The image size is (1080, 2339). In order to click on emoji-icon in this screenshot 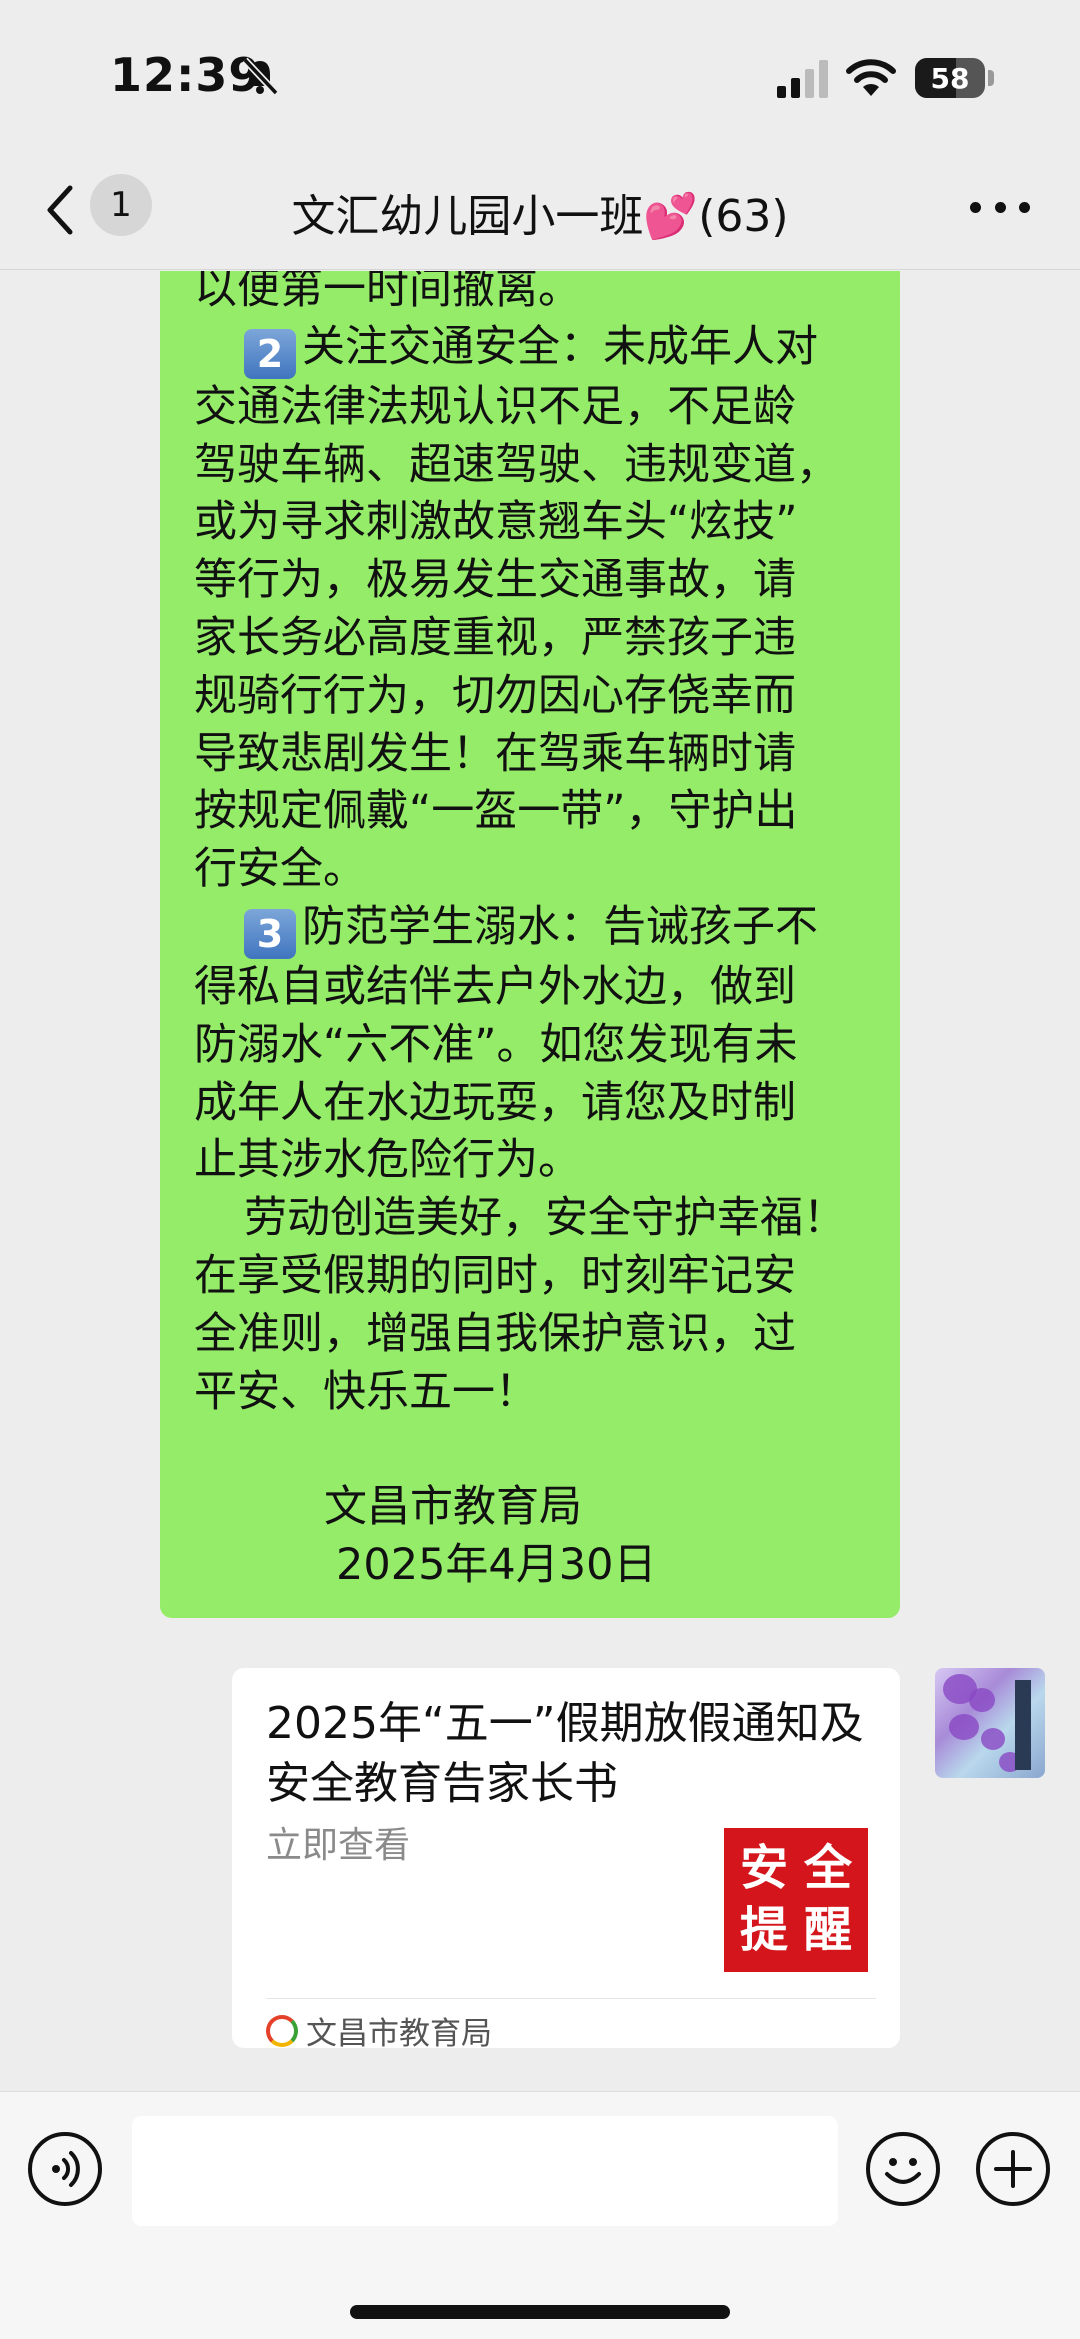, I will do `click(903, 2169)`.